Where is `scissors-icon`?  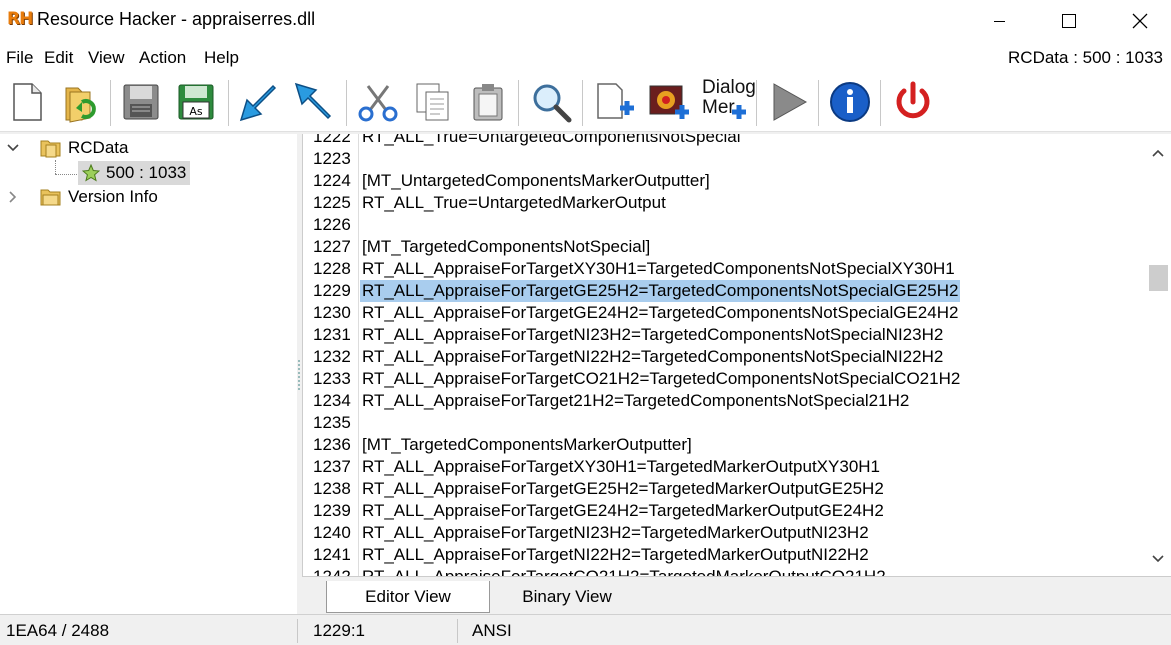
scissors-icon is located at coordinates (378, 103).